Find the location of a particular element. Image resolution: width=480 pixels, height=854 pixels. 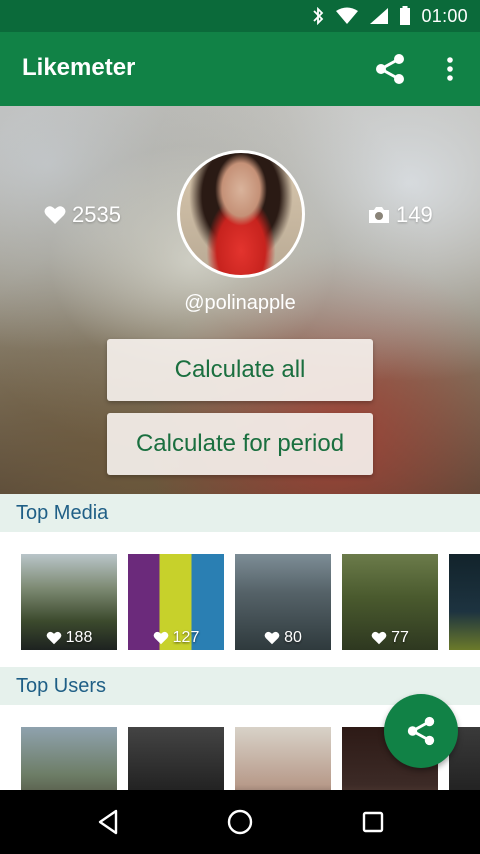

media-likes: 80 is located at coordinates (283, 638).